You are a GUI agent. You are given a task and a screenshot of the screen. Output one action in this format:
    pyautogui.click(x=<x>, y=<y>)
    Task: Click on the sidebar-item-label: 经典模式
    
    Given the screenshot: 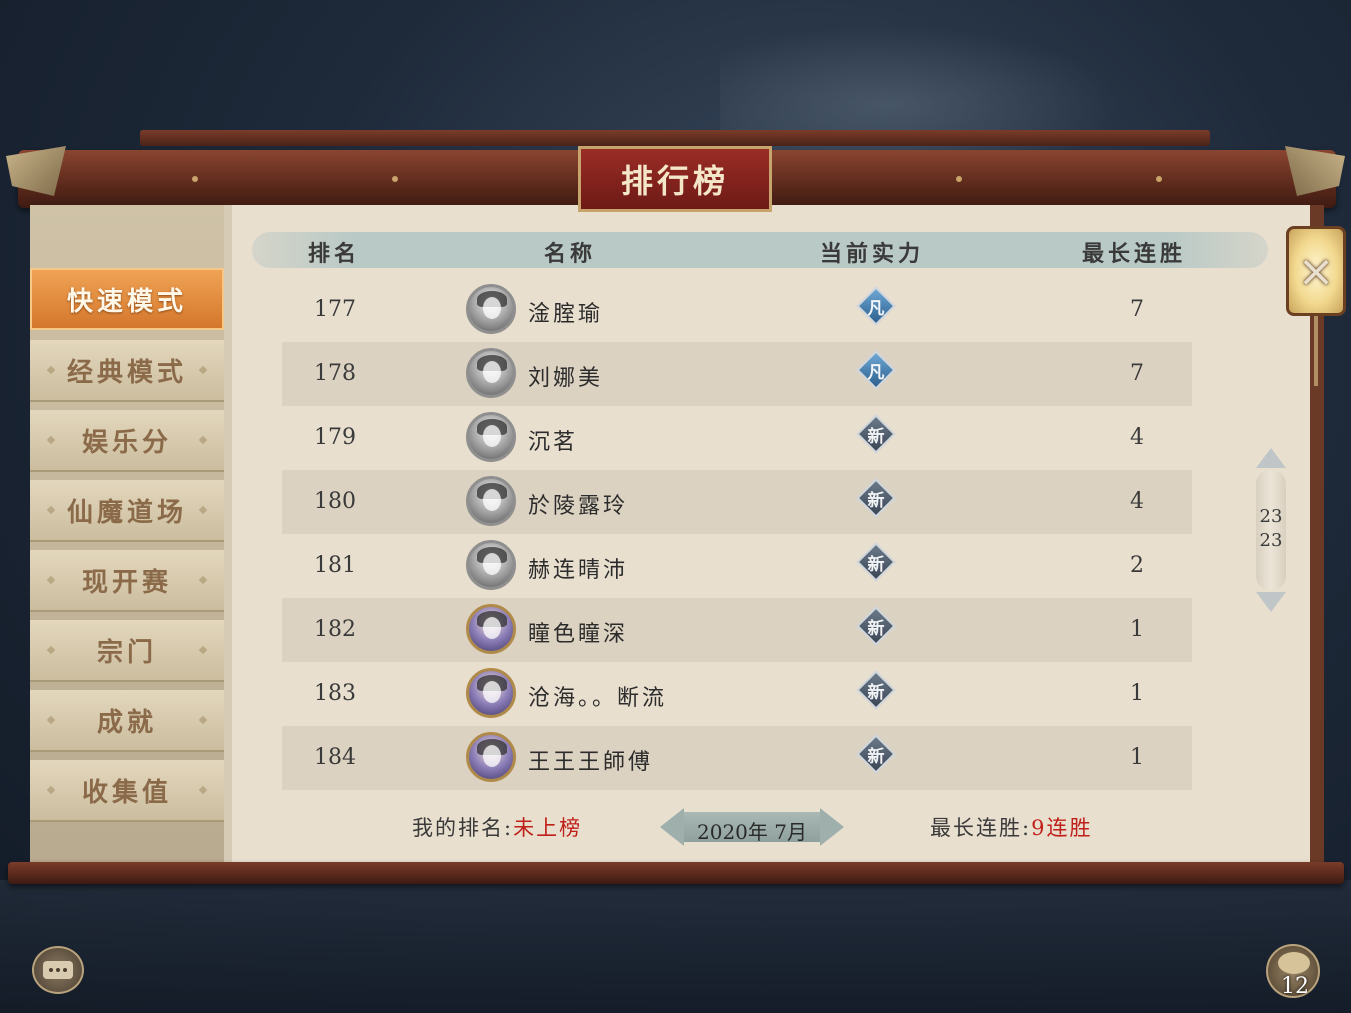 What is the action you would take?
    pyautogui.click(x=126, y=372)
    